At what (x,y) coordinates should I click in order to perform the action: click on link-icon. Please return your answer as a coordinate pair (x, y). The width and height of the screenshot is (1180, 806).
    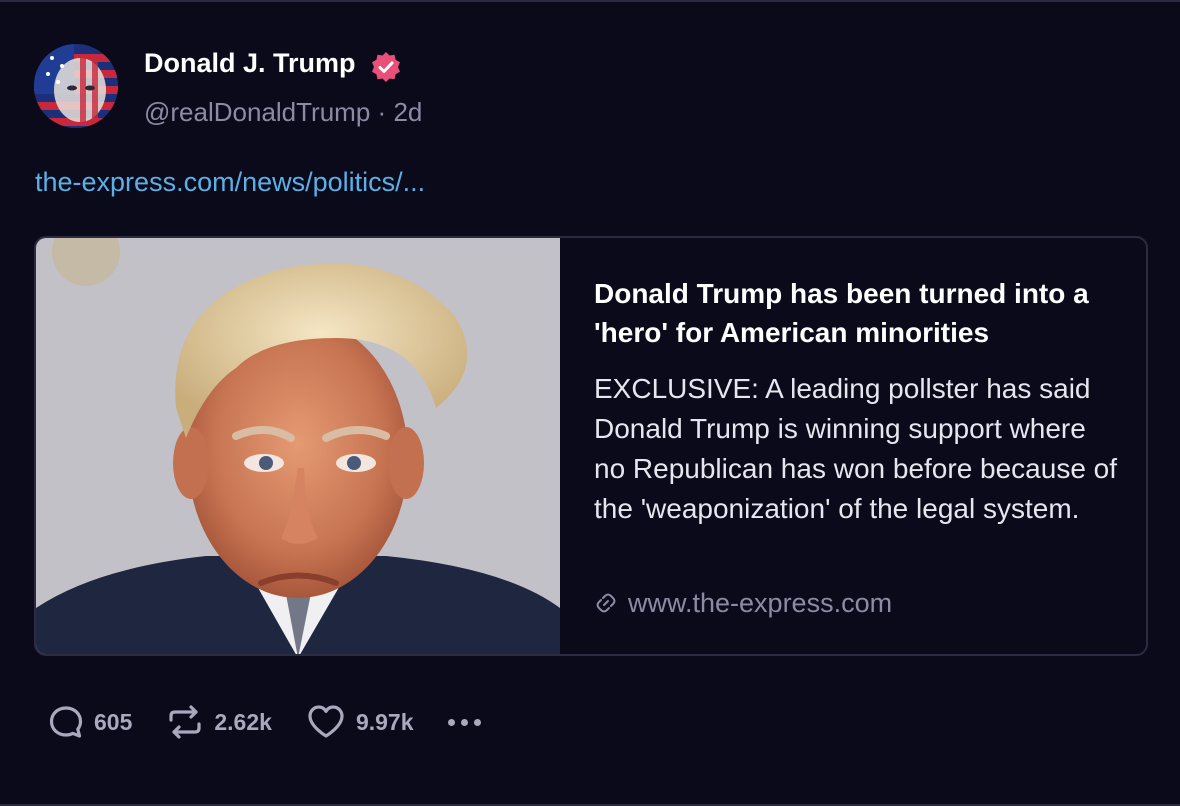
    Looking at the image, I should click on (606, 603).